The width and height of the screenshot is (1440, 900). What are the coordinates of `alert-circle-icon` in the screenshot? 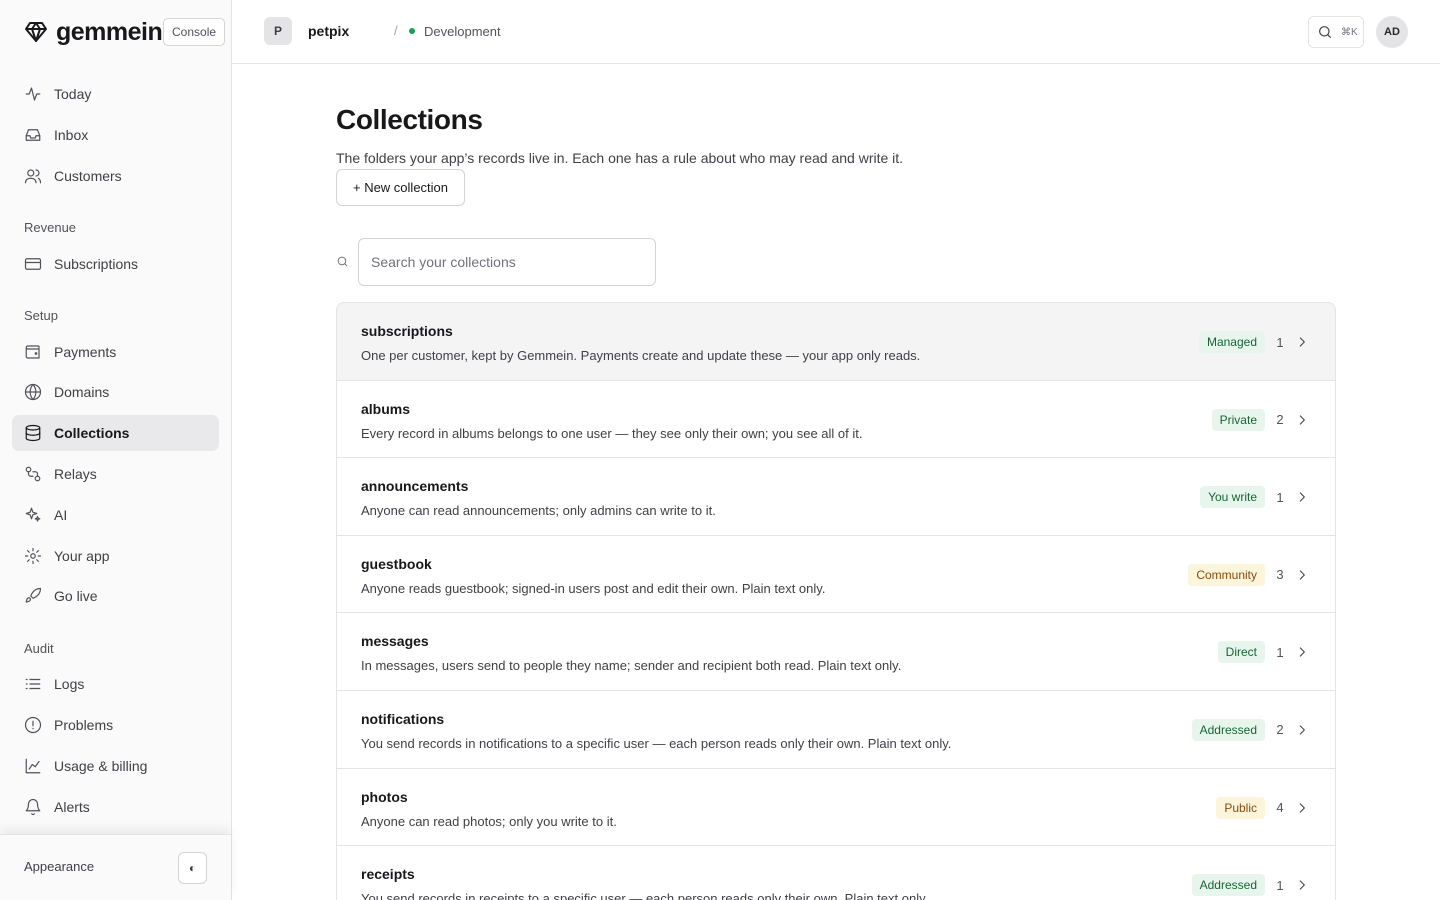 It's located at (33, 725).